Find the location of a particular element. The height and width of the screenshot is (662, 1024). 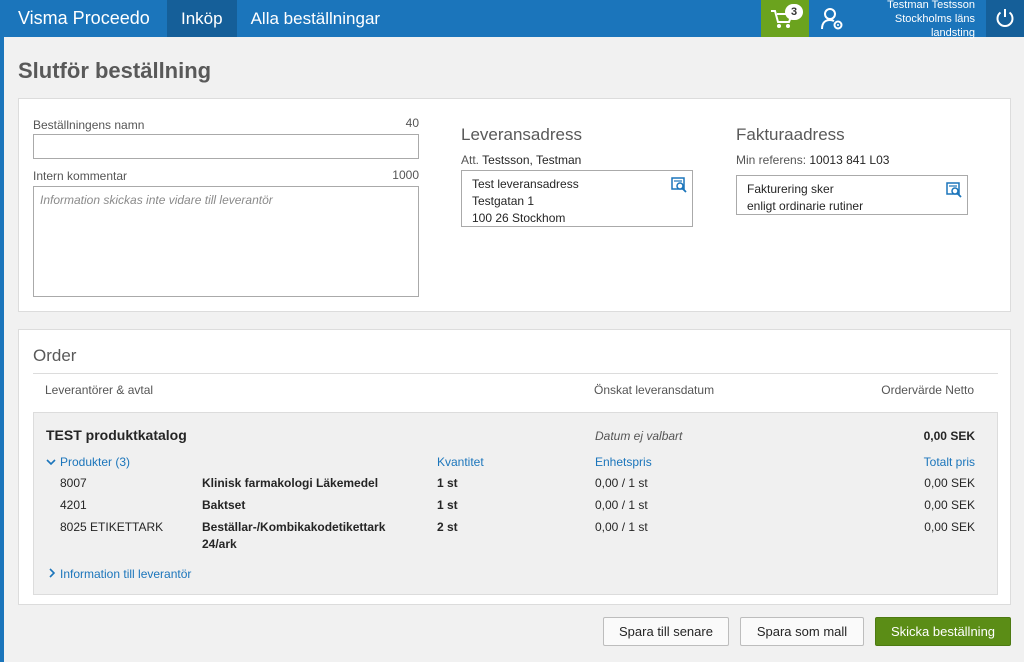

order-divider is located at coordinates (515, 373).